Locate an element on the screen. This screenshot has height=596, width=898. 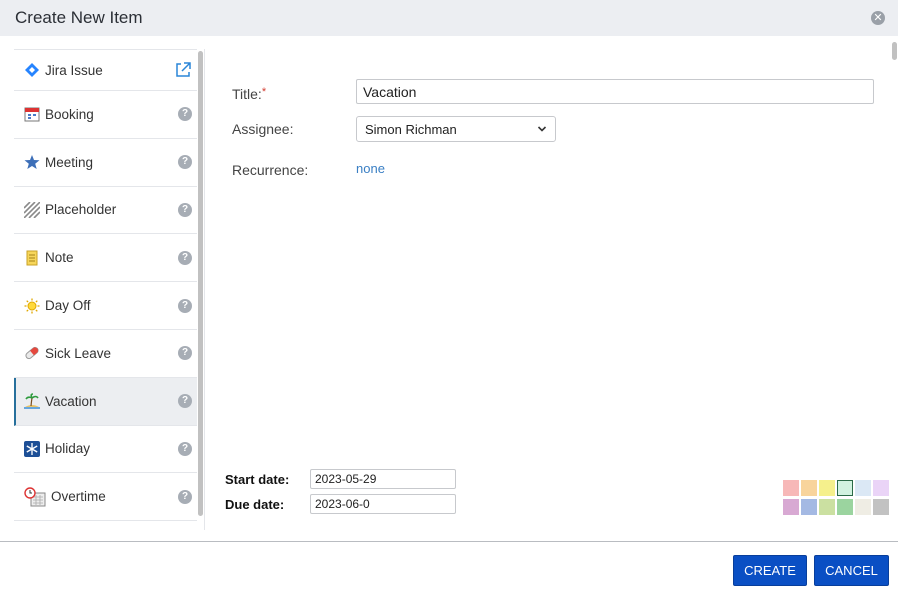
island-icon is located at coordinates (32, 401).